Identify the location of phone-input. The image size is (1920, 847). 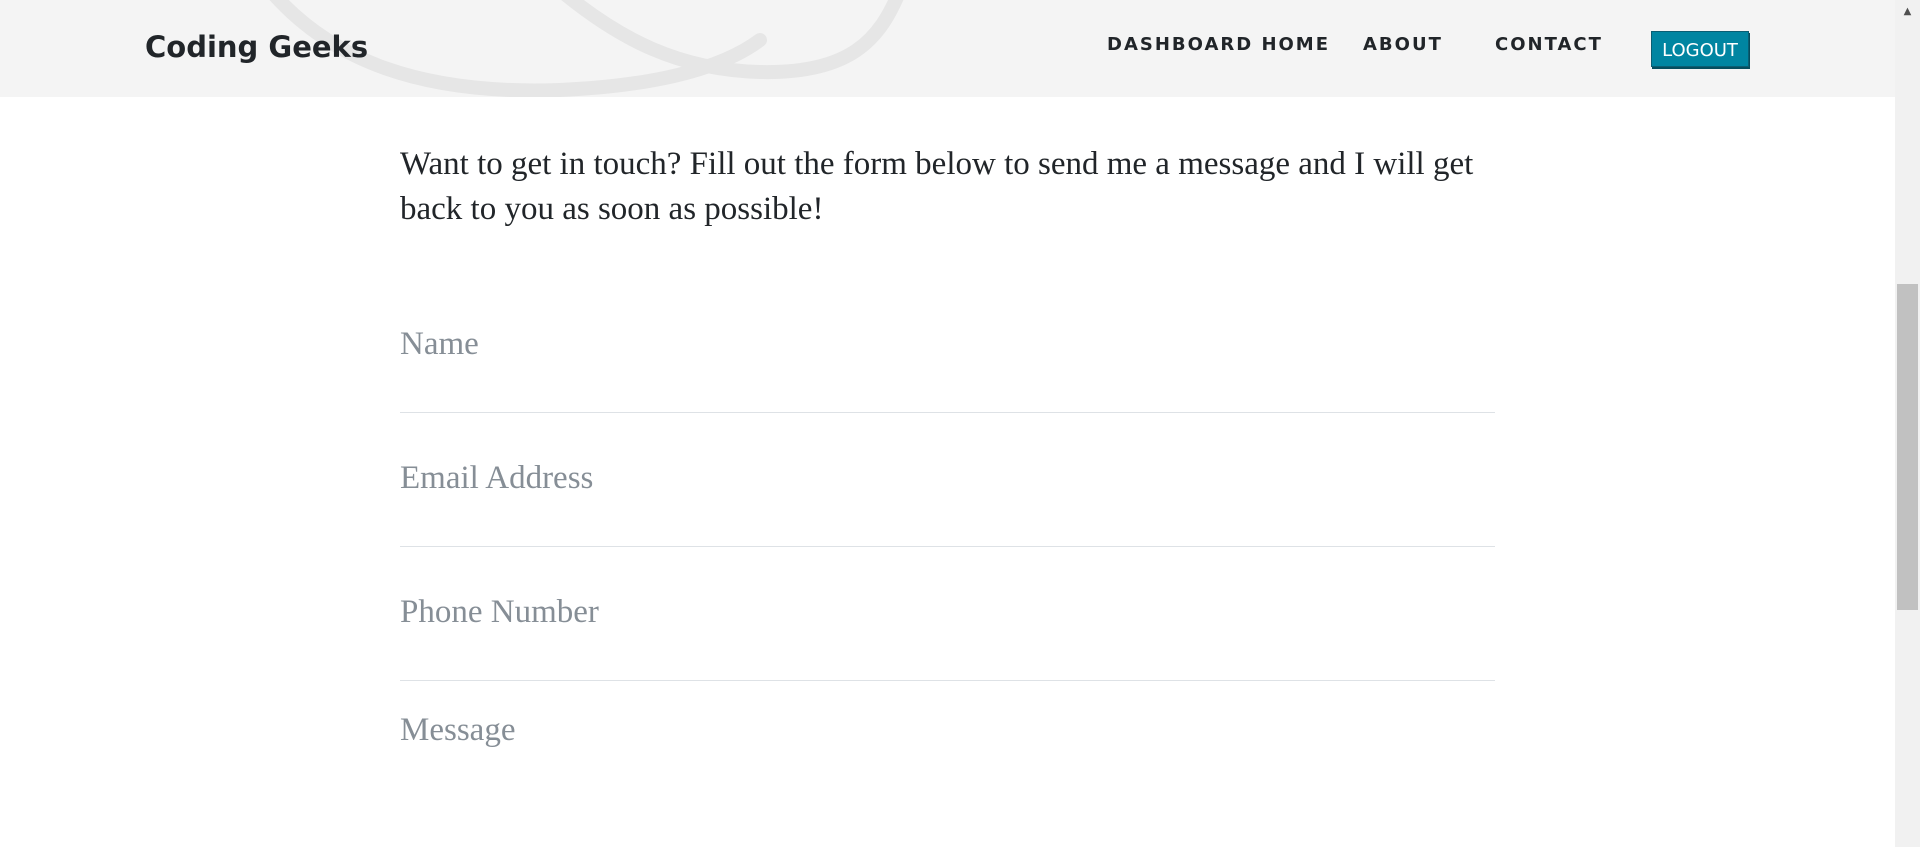
(947, 612).